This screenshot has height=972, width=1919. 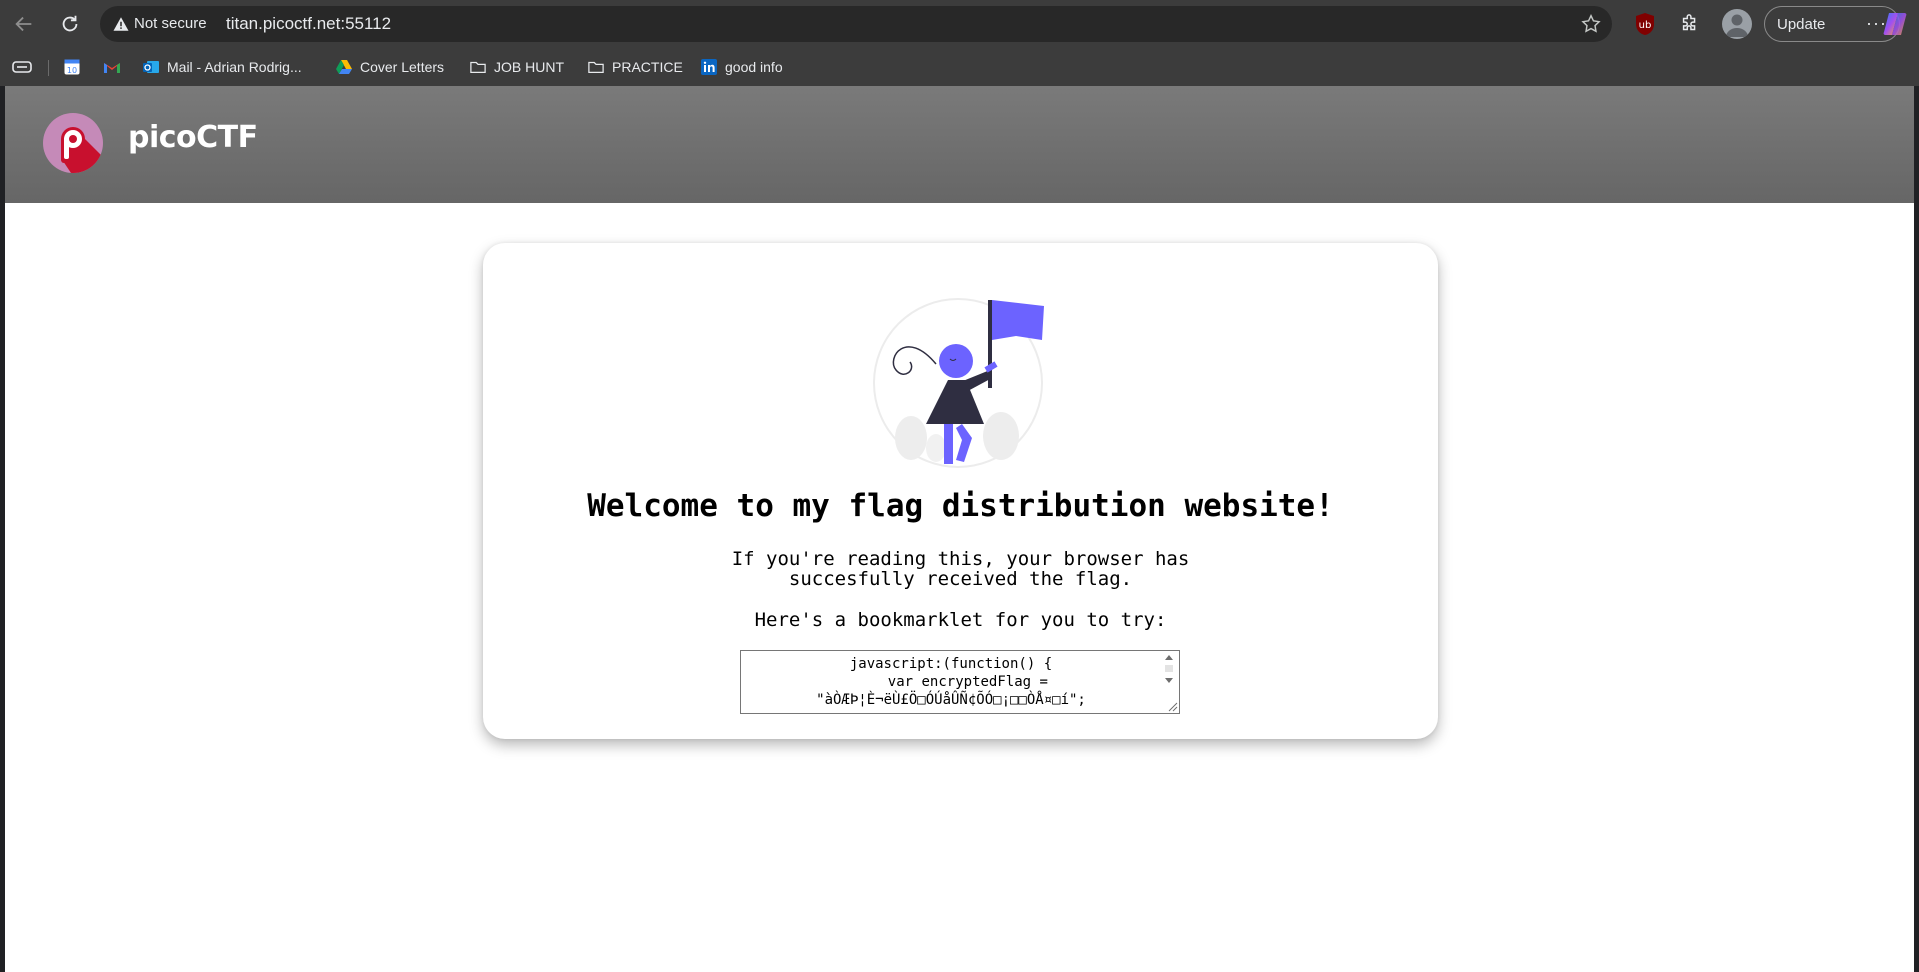 What do you see at coordinates (709, 67) in the screenshot?
I see `linkedin-icon` at bounding box center [709, 67].